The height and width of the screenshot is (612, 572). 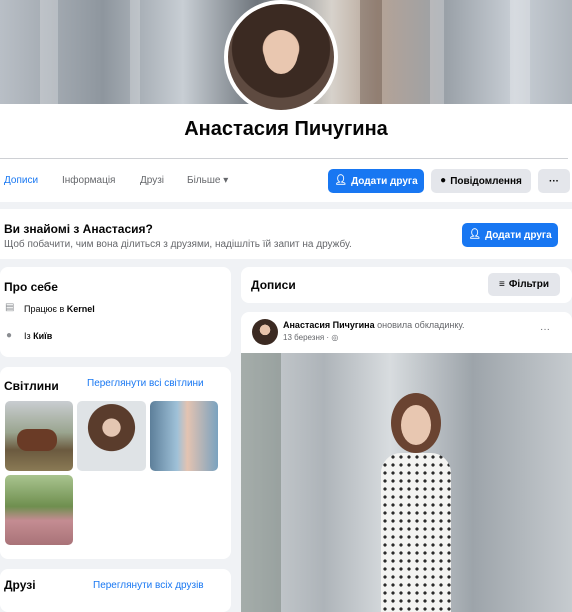 I want to click on profile-name: Анастасия Пичугина, so click(x=286, y=129).